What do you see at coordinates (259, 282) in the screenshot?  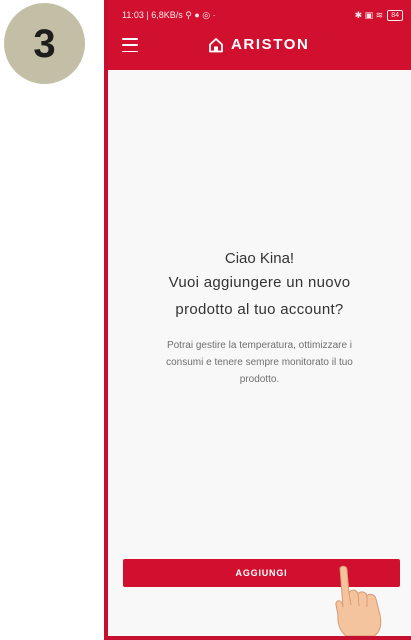 I see `question-line: Vuoi aggiungere un nuovo` at bounding box center [259, 282].